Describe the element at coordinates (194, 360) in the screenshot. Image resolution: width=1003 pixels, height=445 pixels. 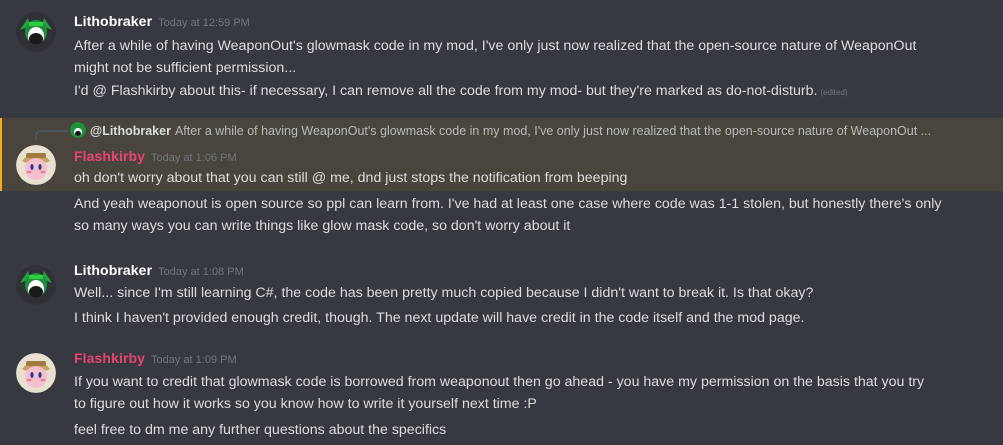
I see `timestamp: Today at 1:09 PM` at that location.